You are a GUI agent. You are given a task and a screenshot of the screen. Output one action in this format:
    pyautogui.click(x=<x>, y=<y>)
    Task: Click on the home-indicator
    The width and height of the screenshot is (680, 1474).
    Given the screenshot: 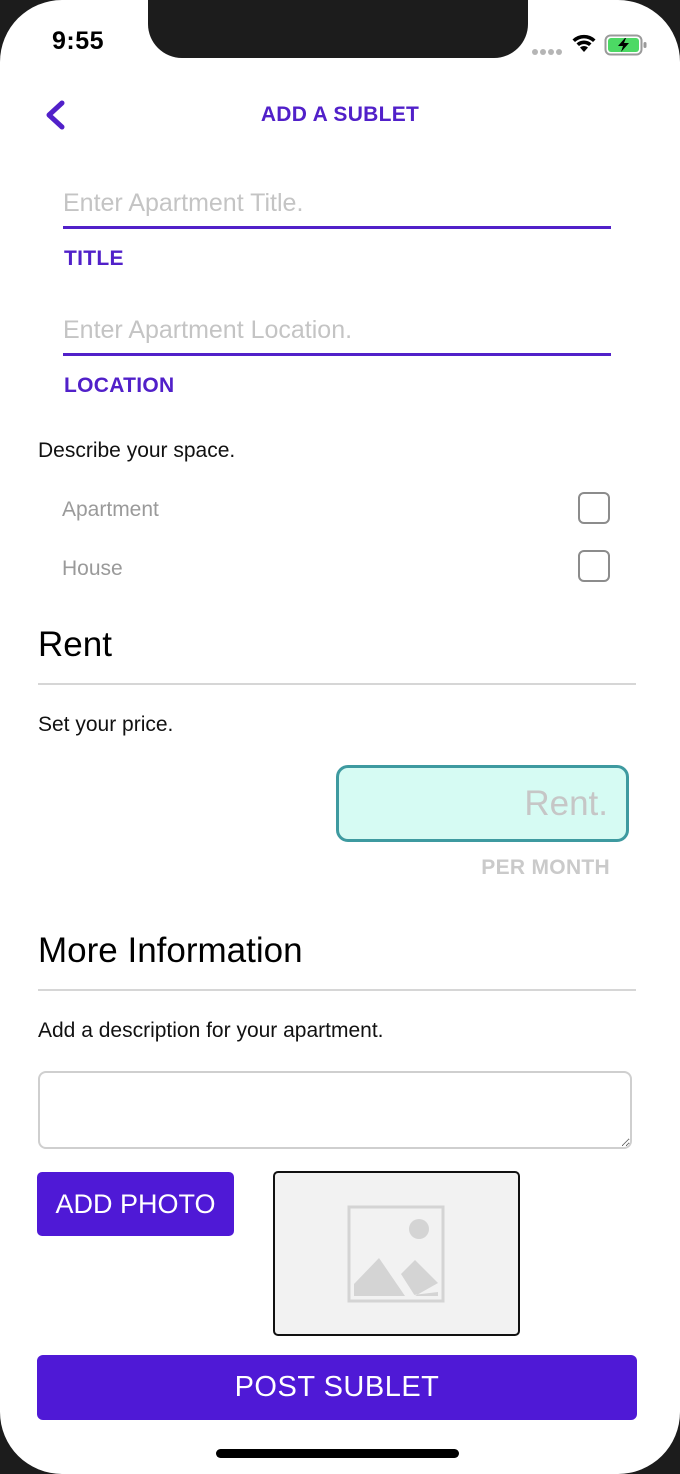 What is the action you would take?
    pyautogui.click(x=337, y=1453)
    